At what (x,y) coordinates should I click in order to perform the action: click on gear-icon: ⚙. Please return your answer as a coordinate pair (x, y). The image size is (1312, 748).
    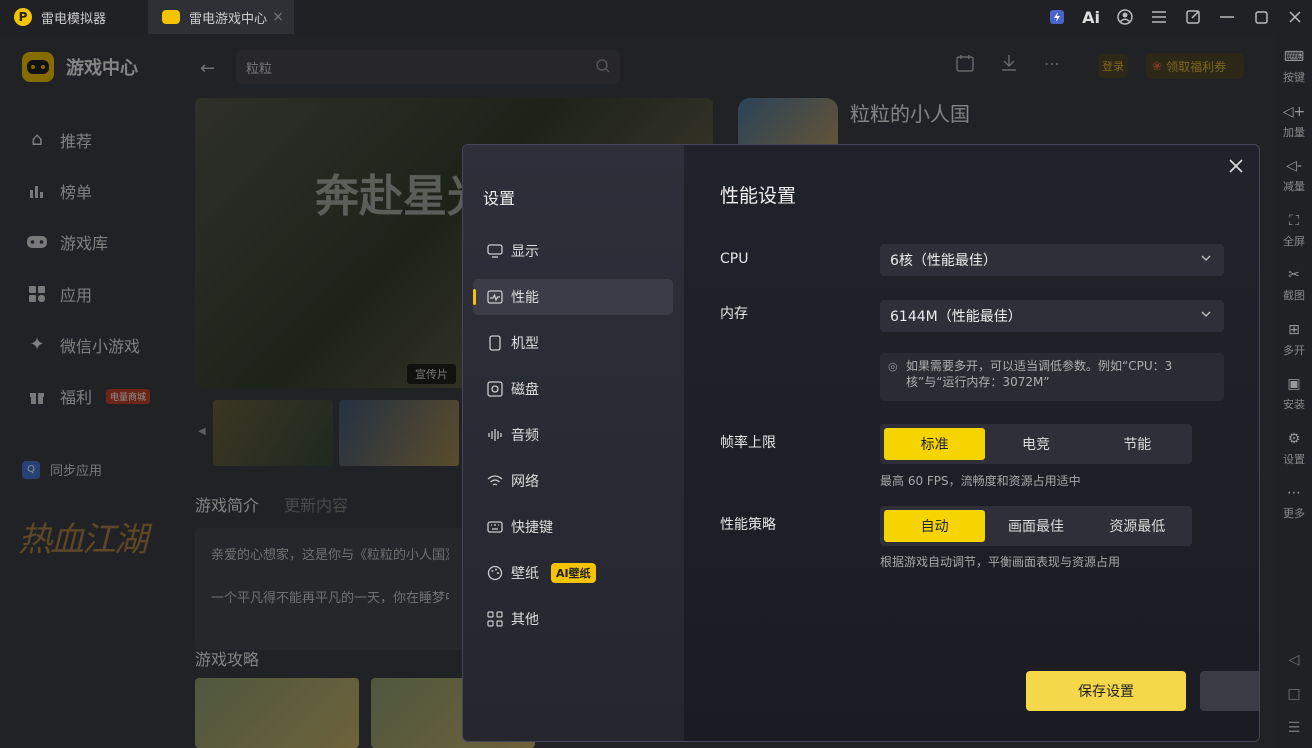
    Looking at the image, I should click on (1294, 438).